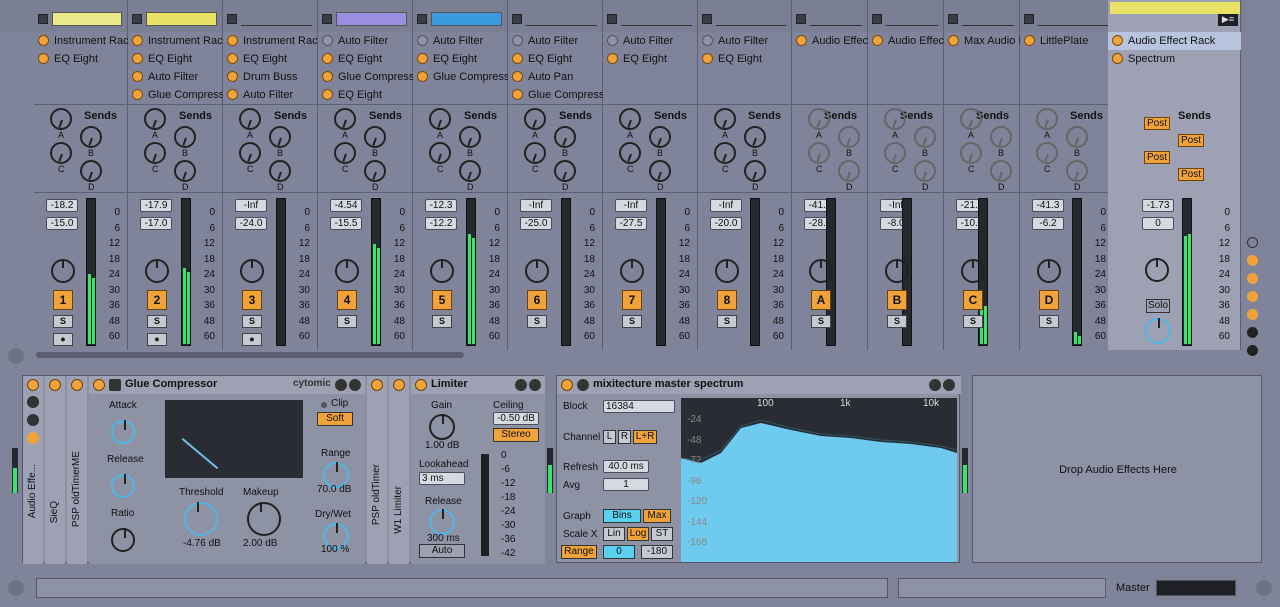  What do you see at coordinates (33, 385) in the screenshot?
I see `rack-power` at bounding box center [33, 385].